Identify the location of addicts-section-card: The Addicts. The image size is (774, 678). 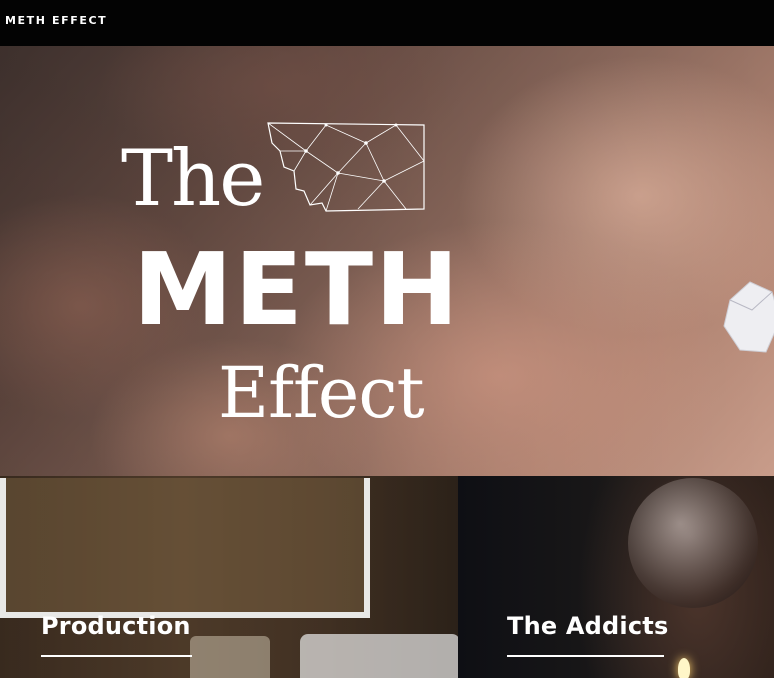
(616, 577).